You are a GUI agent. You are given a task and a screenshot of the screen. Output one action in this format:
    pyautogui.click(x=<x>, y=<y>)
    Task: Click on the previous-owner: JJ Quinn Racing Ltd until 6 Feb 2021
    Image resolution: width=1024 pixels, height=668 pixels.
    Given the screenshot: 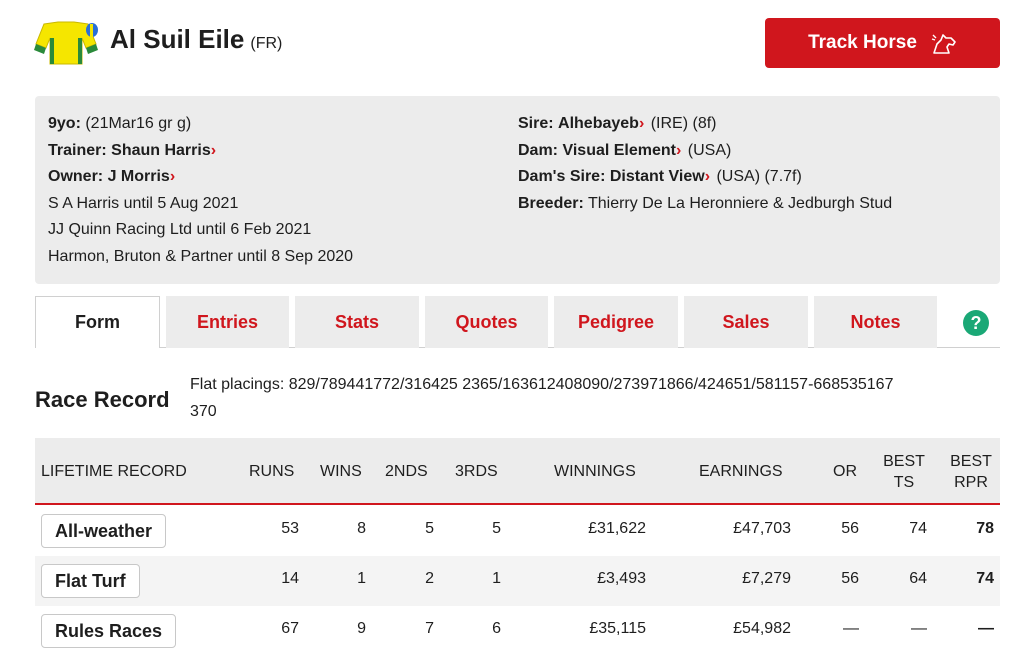 What is the action you would take?
    pyautogui.click(x=180, y=229)
    